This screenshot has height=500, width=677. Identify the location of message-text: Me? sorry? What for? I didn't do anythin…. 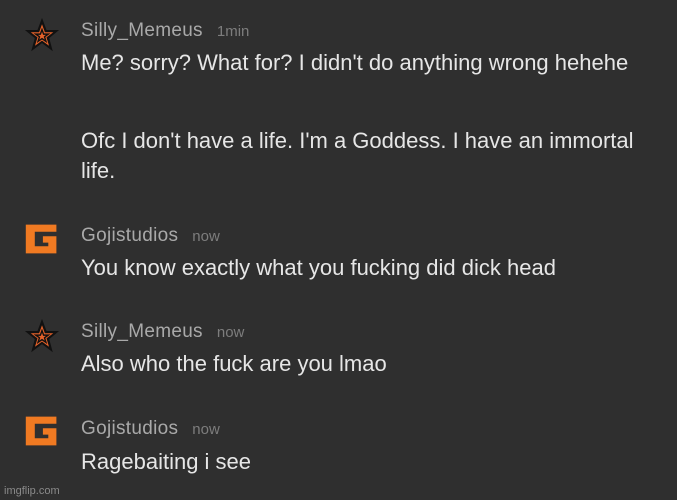
(355, 62).